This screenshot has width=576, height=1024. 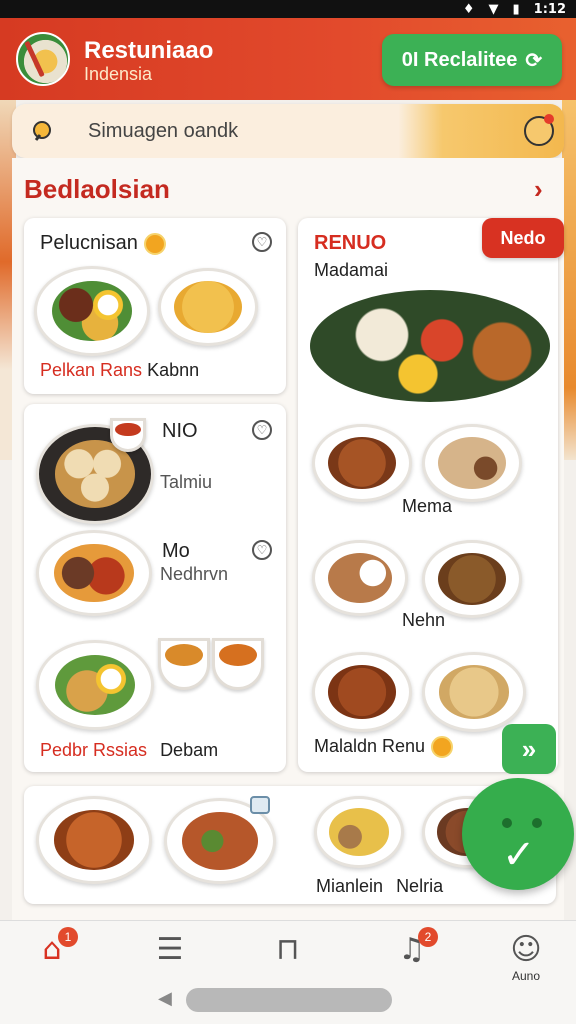 I want to click on caption-2: Nelria, so click(x=420, y=886).